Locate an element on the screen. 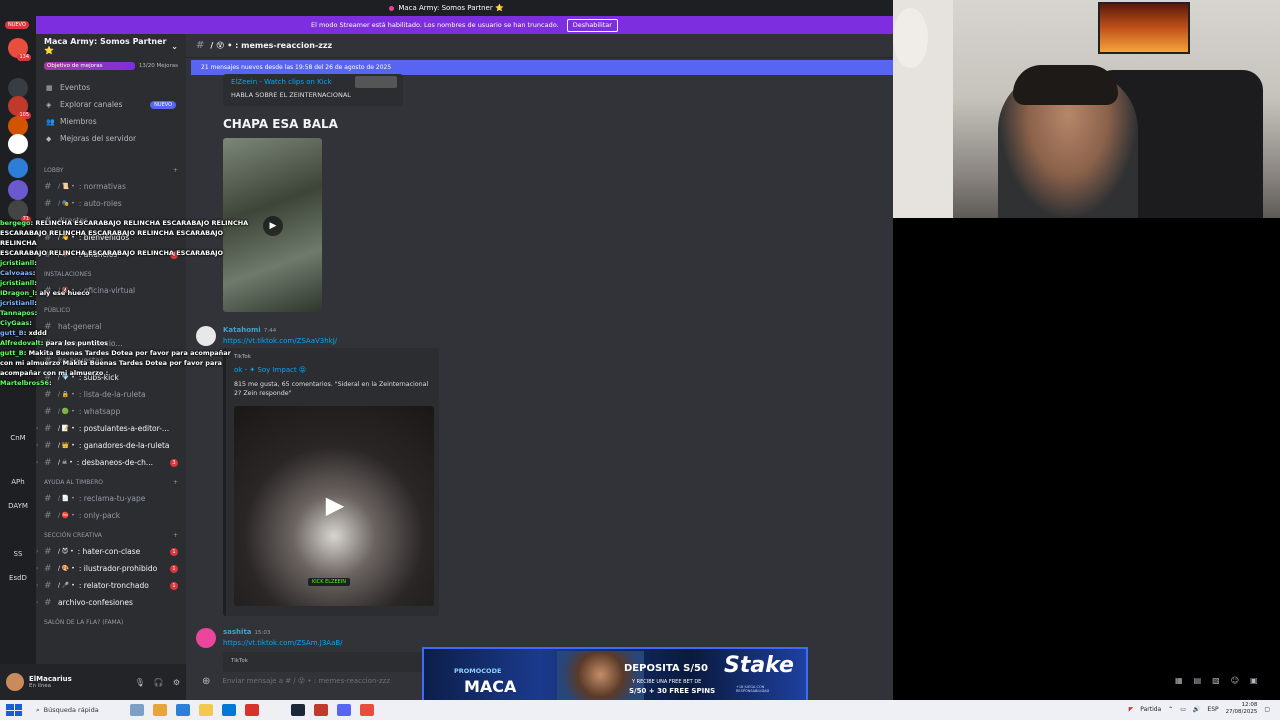 The height and width of the screenshot is (720, 1280). category-salon: SALÓN DE LA FLA? (FAMA) is located at coordinates (111, 622).